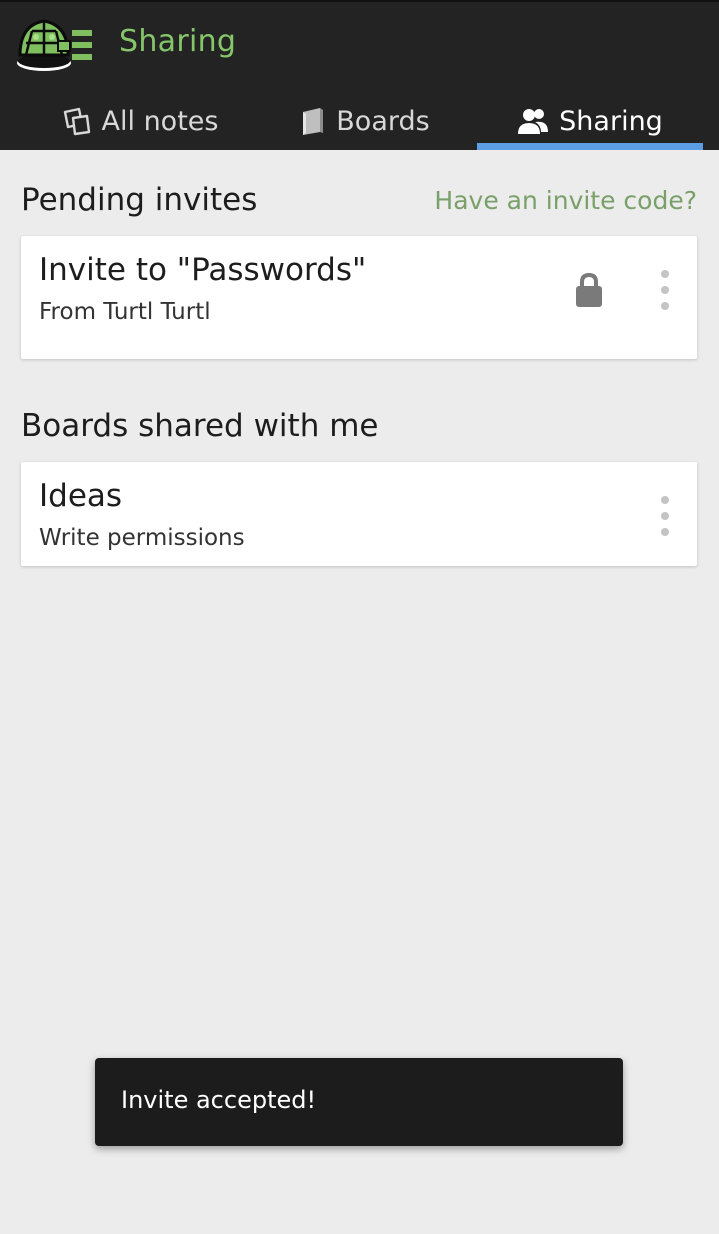 The height and width of the screenshot is (1234, 719). Describe the element at coordinates (359, 1102) in the screenshot. I see `snackbar: Invite accepted!` at that location.